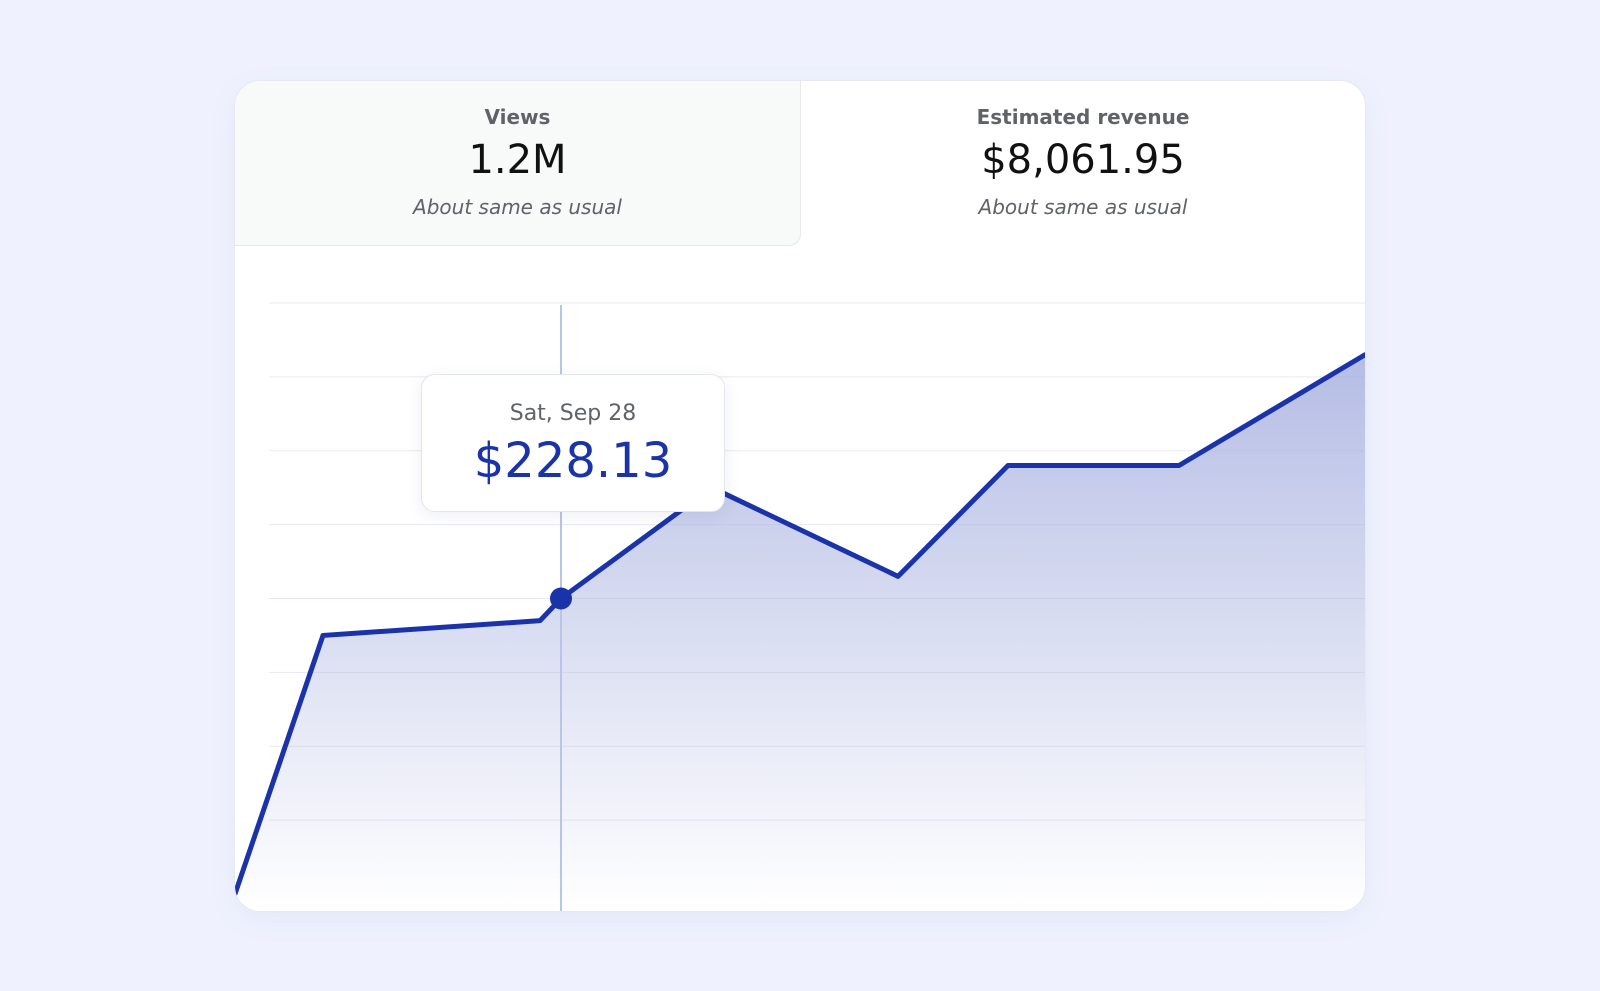 The image size is (1600, 991). I want to click on chart-tooltip: Sat, Sep 28 $228.13, so click(573, 443).